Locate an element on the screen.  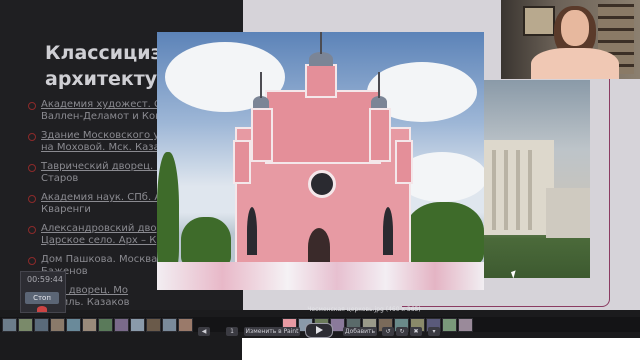
list-item: Академия наук. СПб. А Кваренги is located at coordinates (97, 204).